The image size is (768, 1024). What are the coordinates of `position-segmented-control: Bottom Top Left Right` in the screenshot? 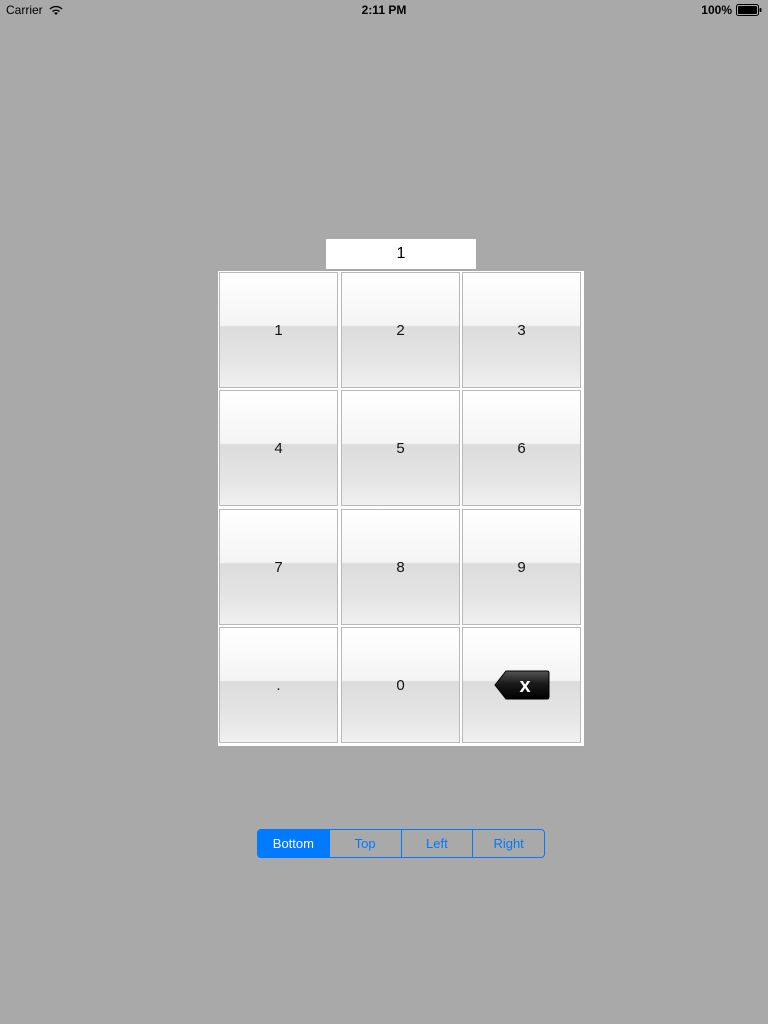 It's located at (401, 843).